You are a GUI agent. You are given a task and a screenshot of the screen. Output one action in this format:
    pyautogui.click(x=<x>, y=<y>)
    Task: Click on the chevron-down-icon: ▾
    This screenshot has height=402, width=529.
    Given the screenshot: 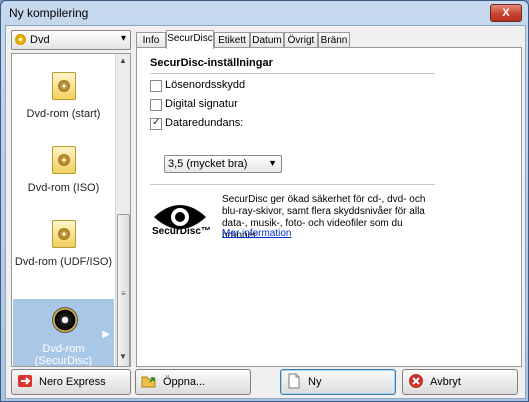 What is the action you would take?
    pyautogui.click(x=123, y=38)
    